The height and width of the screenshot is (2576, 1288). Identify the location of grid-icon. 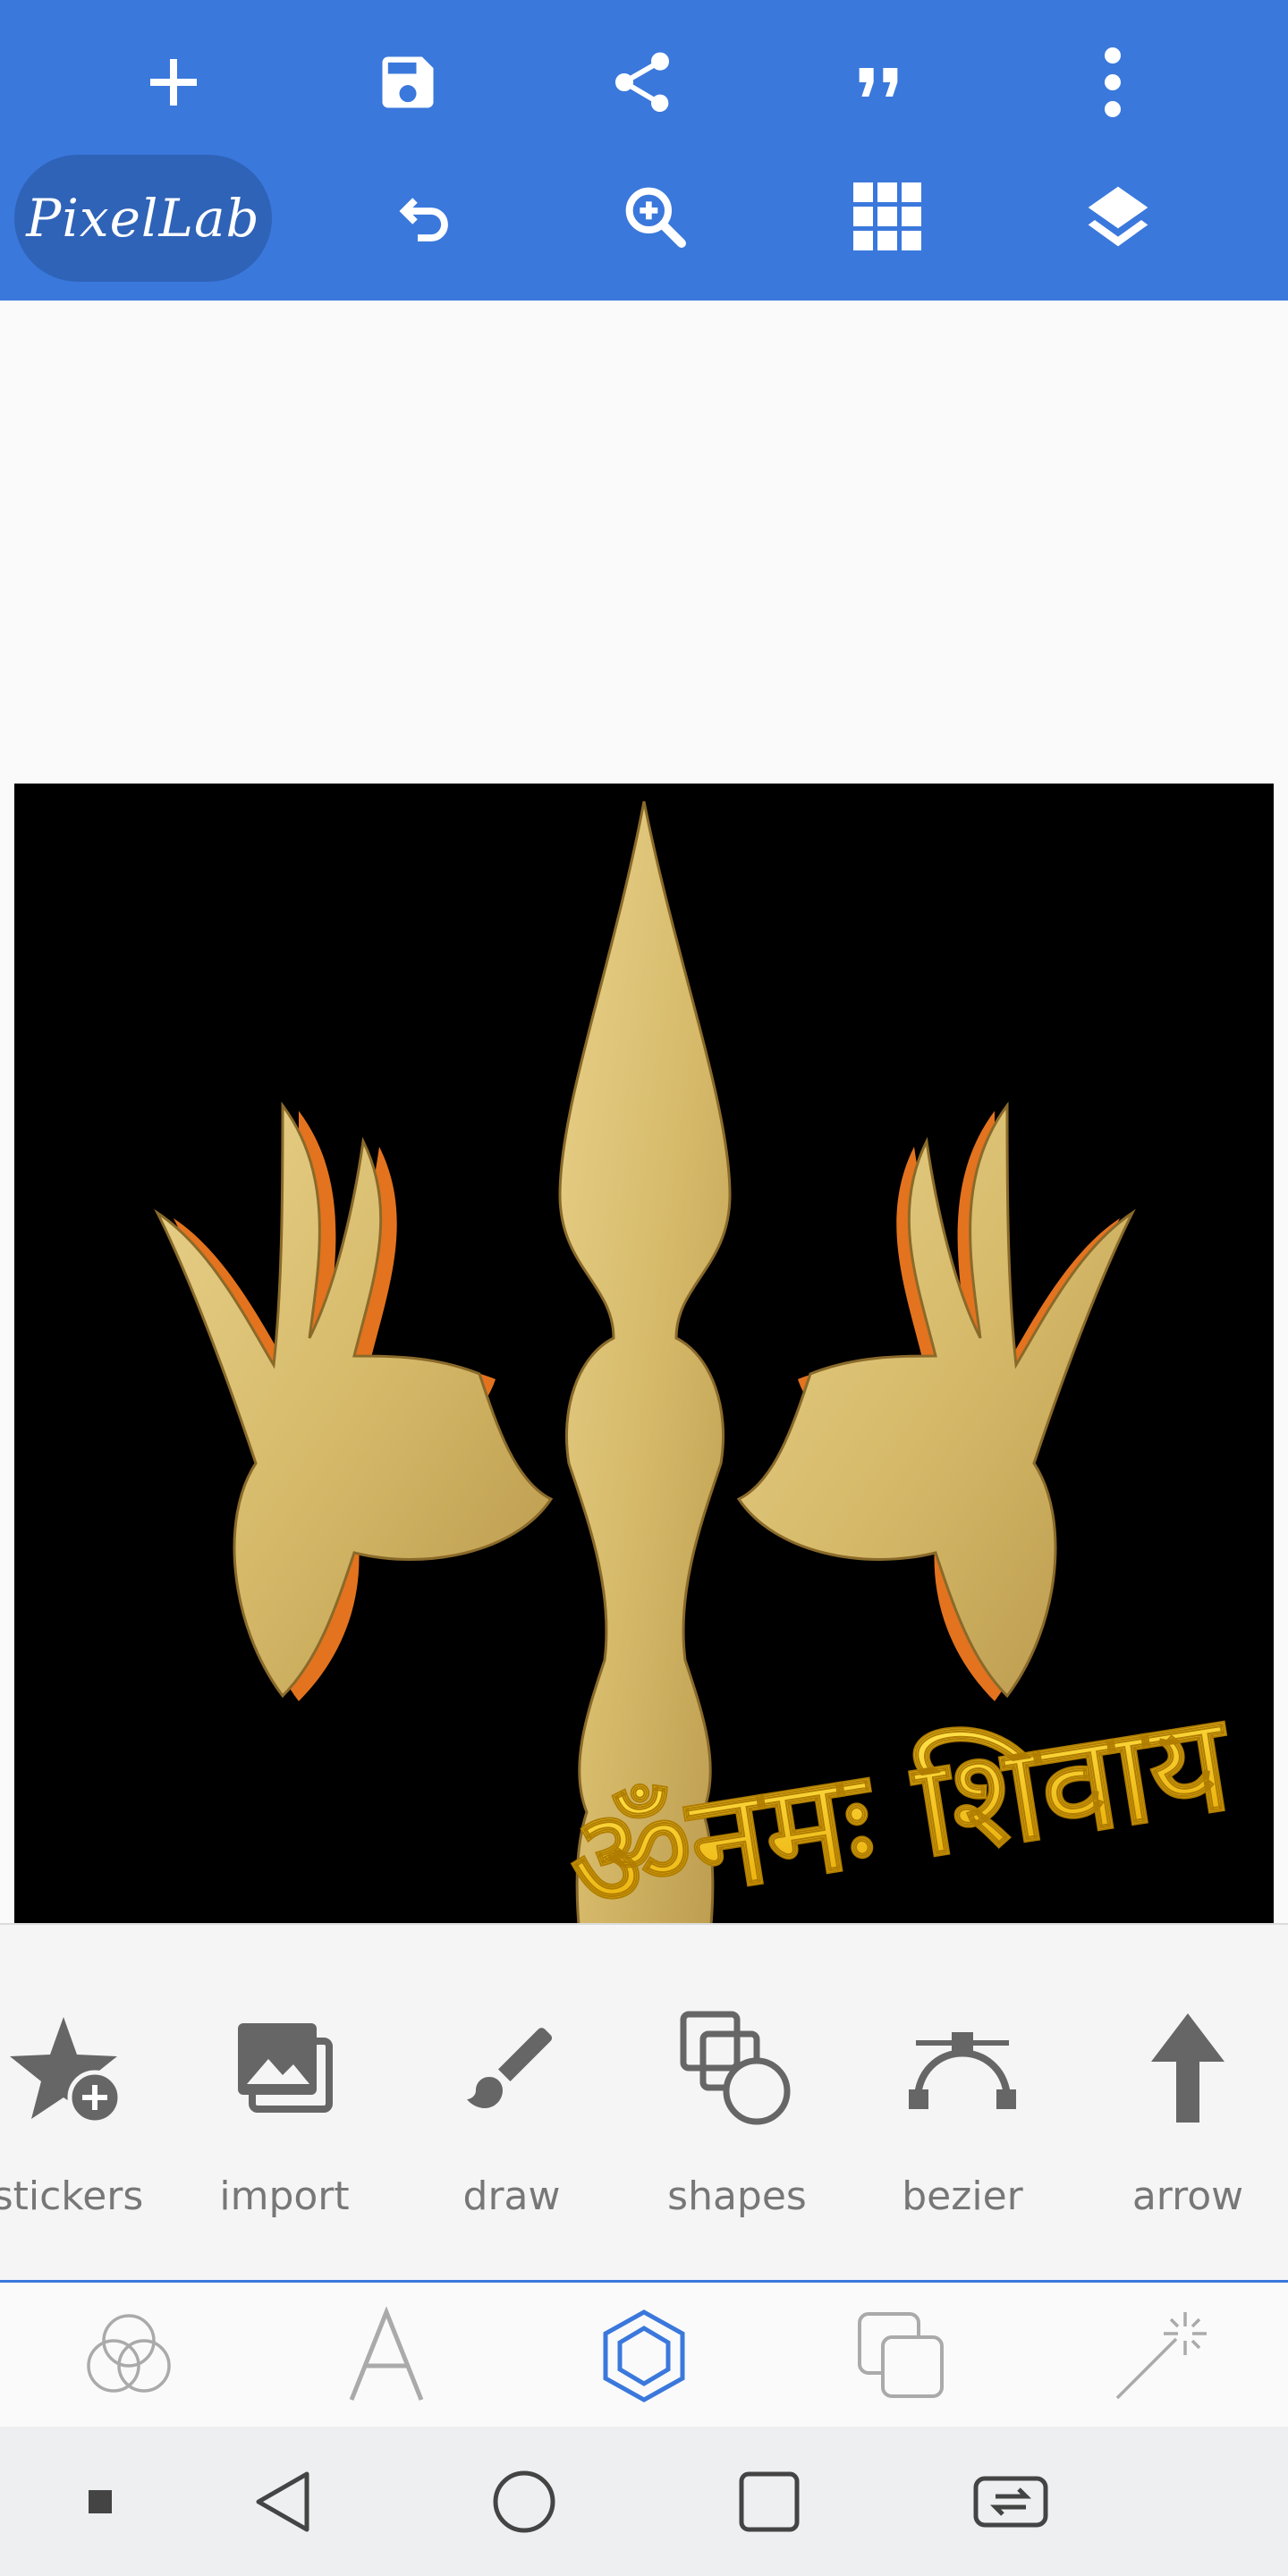
(887, 216).